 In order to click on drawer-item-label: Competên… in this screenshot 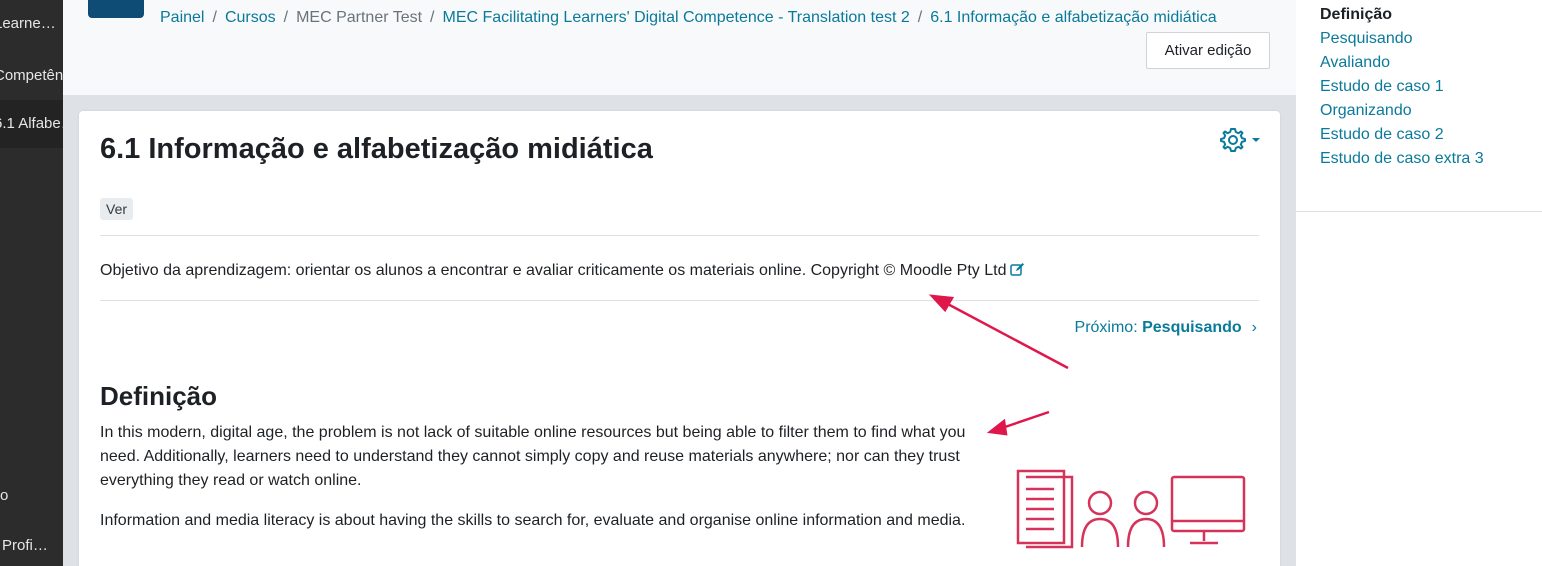, I will do `click(31, 75)`.